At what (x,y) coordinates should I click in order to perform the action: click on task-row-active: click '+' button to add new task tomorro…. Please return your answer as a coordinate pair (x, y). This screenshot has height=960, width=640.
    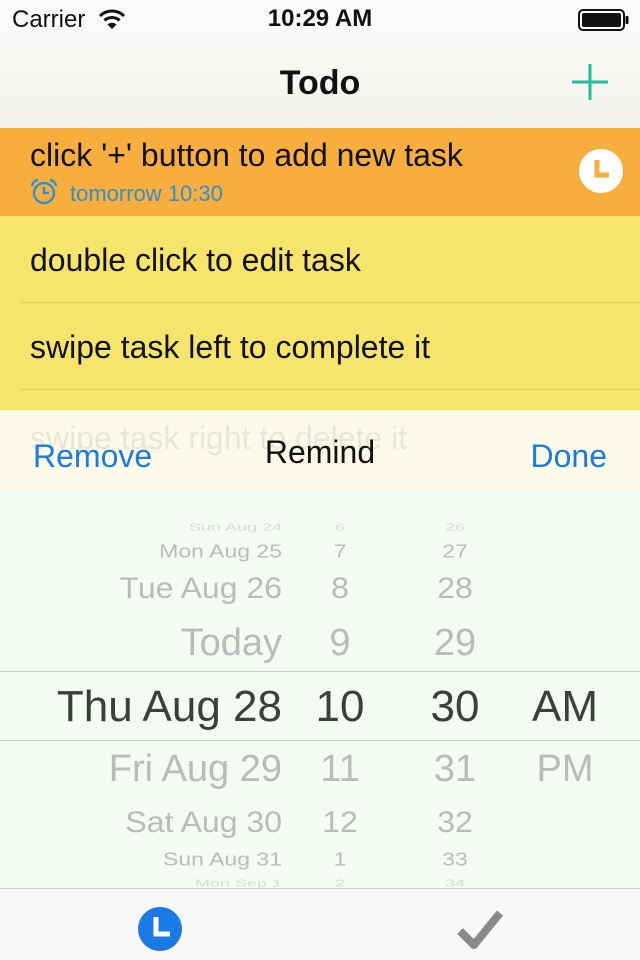
    Looking at the image, I should click on (320, 172).